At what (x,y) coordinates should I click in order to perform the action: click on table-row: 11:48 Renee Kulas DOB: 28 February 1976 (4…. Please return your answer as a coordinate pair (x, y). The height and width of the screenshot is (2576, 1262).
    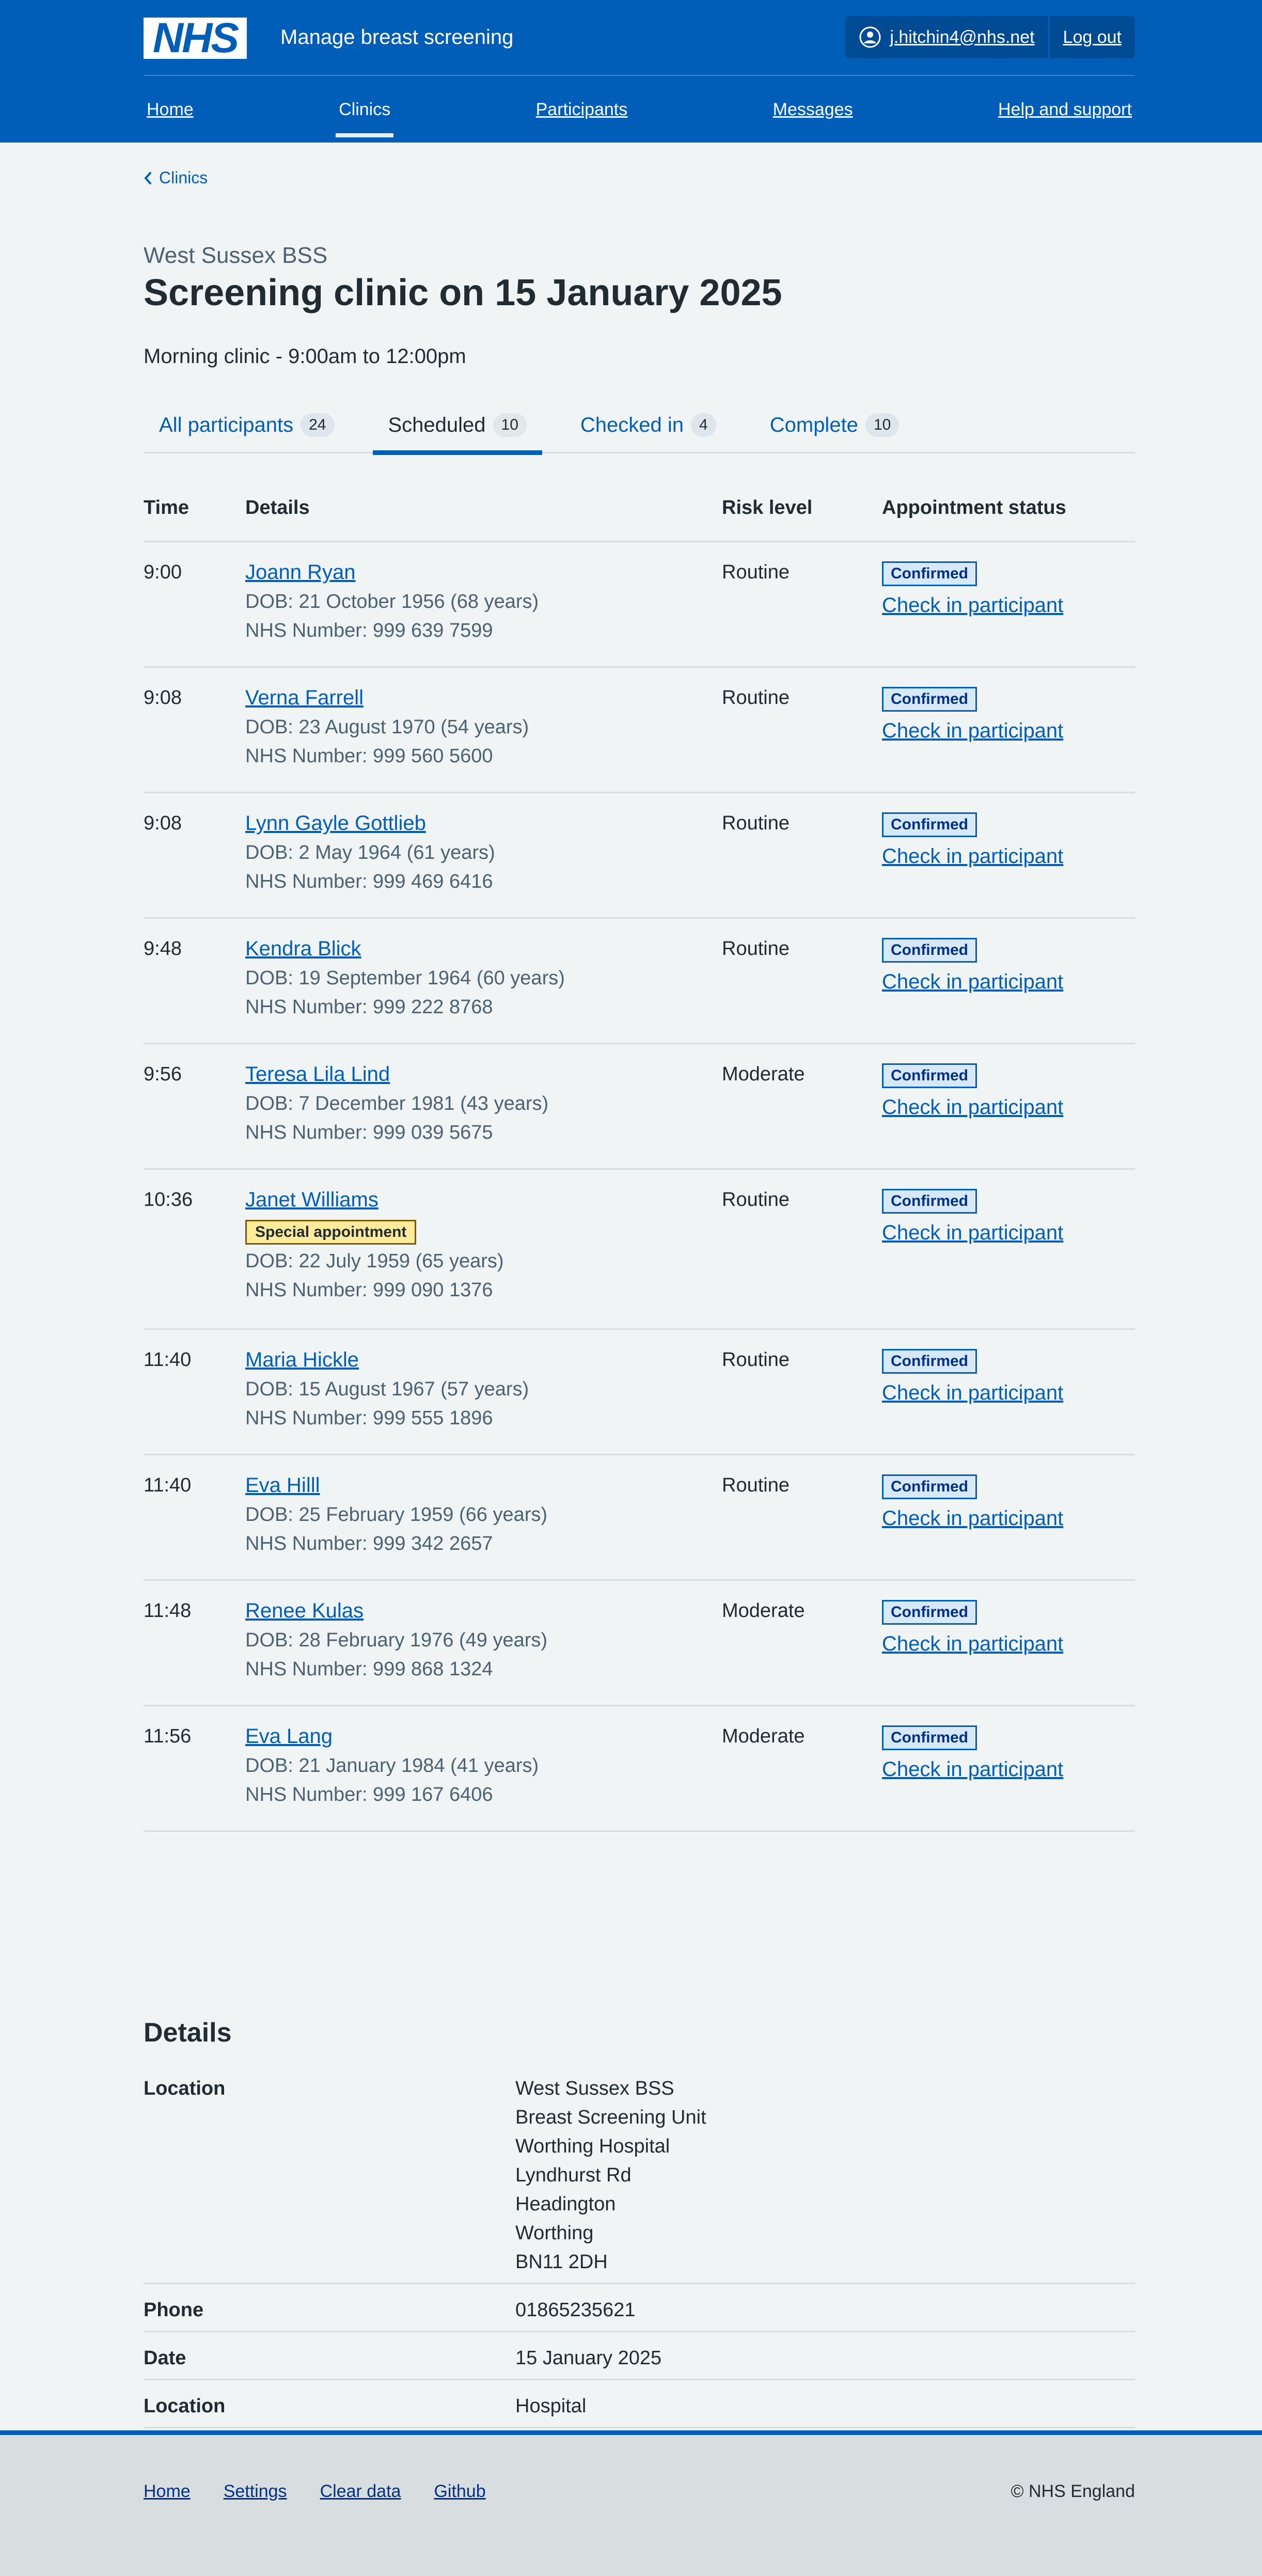
    Looking at the image, I should click on (640, 1644).